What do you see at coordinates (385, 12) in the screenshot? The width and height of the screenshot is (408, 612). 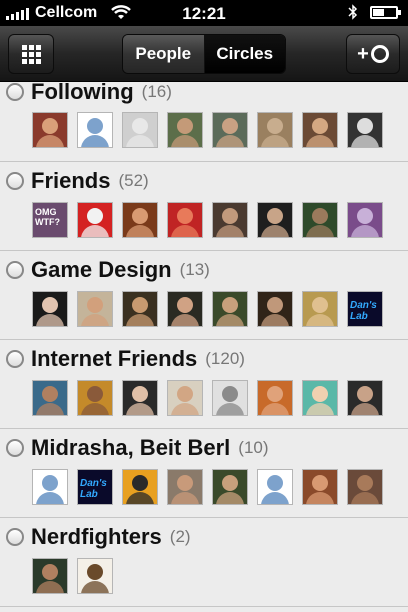 I see `battery-icon` at bounding box center [385, 12].